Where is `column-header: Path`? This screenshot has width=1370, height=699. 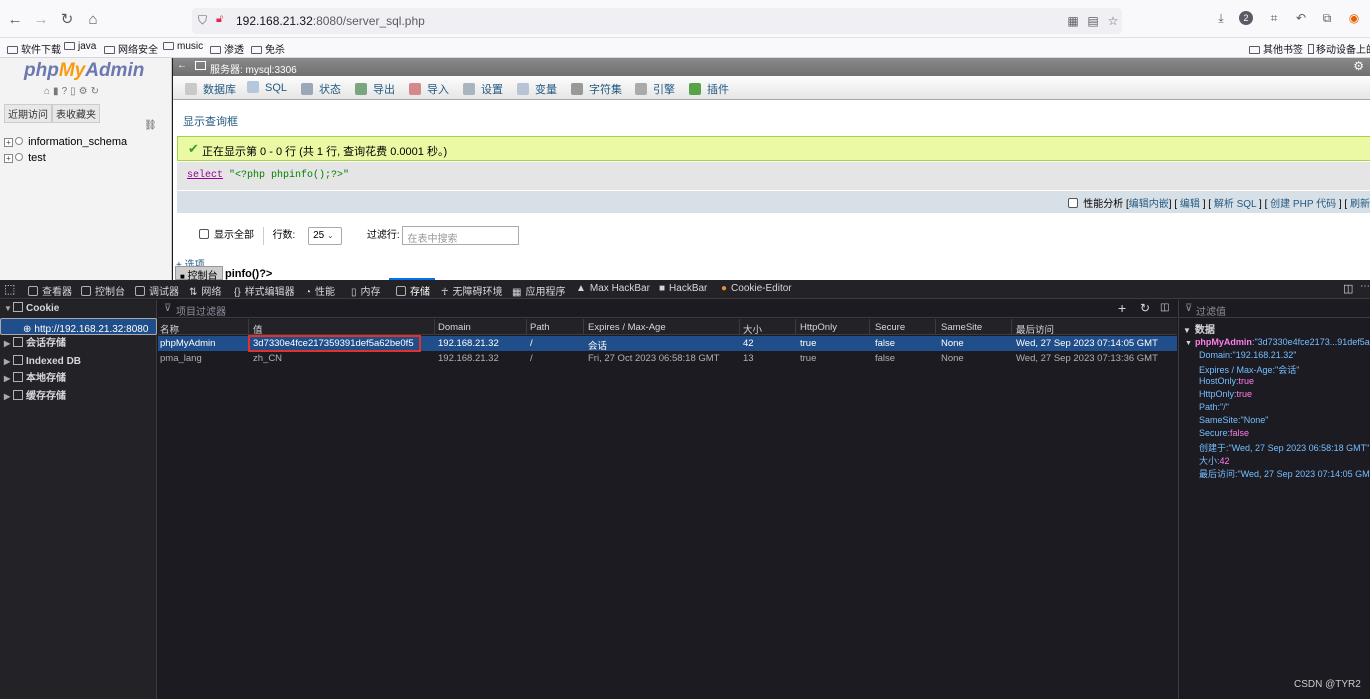 column-header: Path is located at coordinates (540, 327).